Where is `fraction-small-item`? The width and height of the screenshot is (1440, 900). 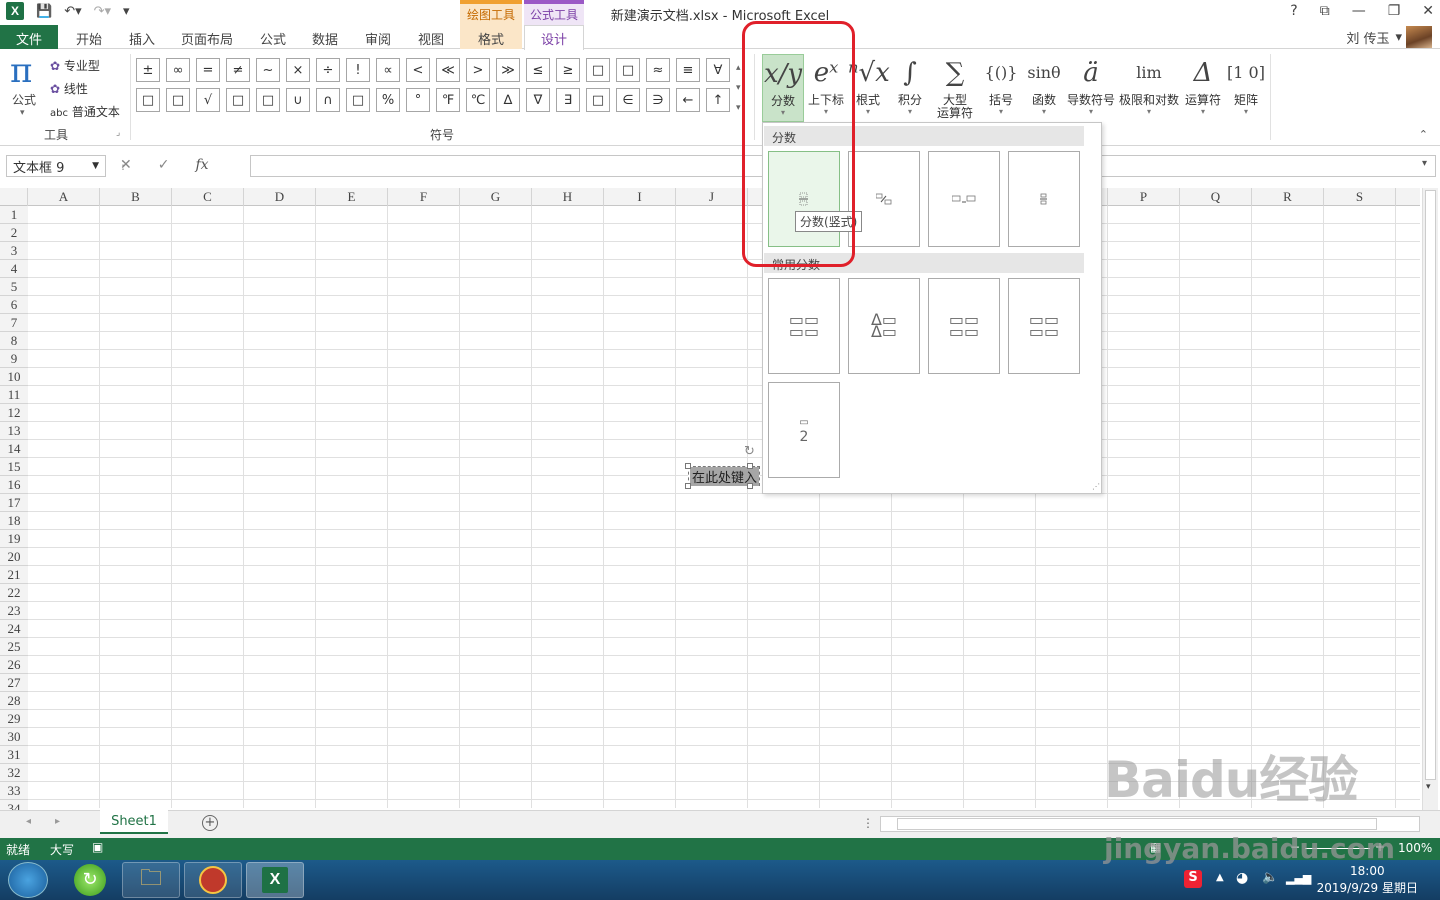 fraction-small-item is located at coordinates (1044, 199).